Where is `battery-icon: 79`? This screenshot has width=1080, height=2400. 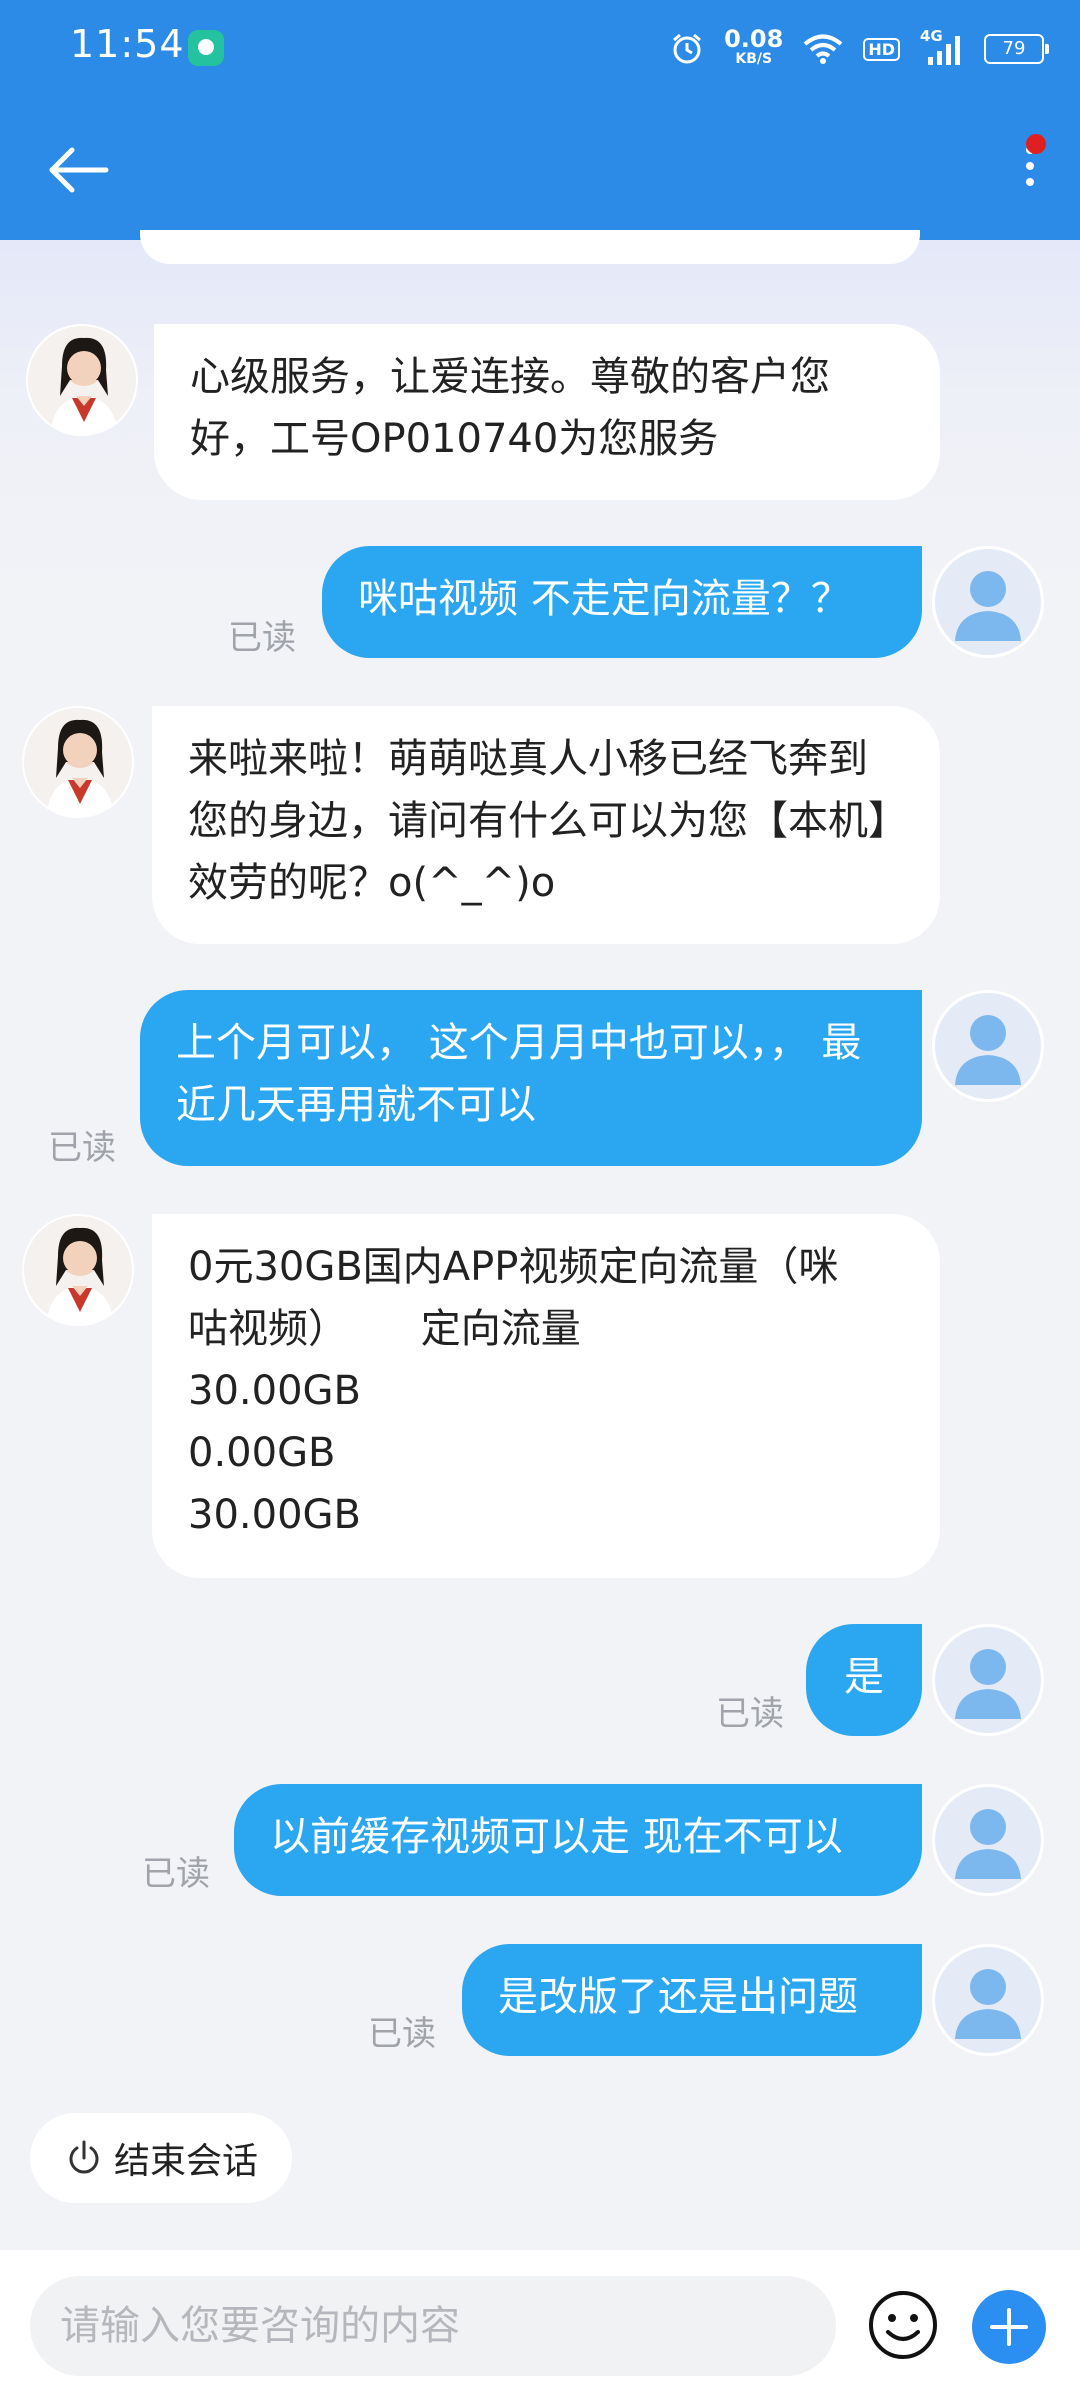
battery-icon: 79 is located at coordinates (1016, 49).